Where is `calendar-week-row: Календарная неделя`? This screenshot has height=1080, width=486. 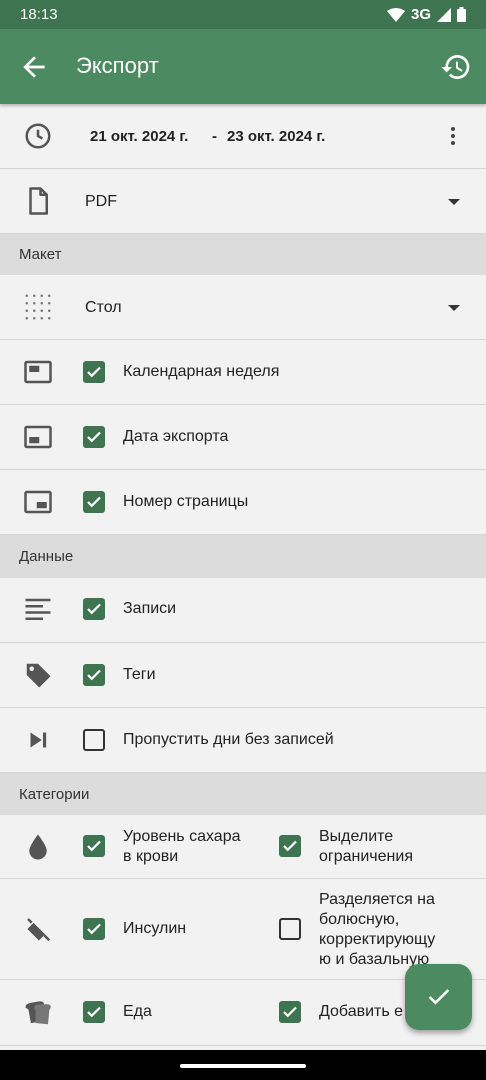
calendar-week-row: Календарная неделя is located at coordinates (243, 372).